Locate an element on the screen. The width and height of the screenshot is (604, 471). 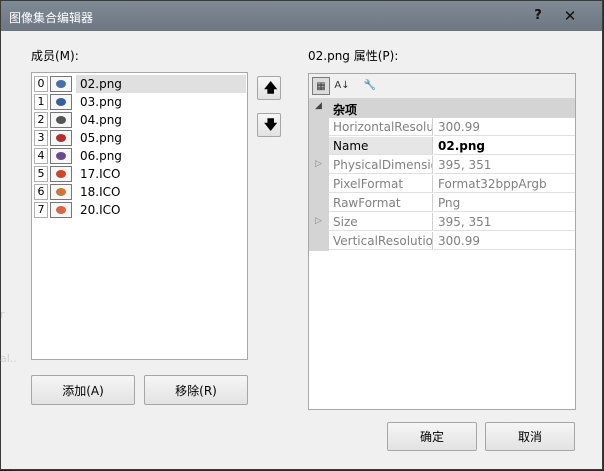
item-name: 18.ICO is located at coordinates (100, 192).